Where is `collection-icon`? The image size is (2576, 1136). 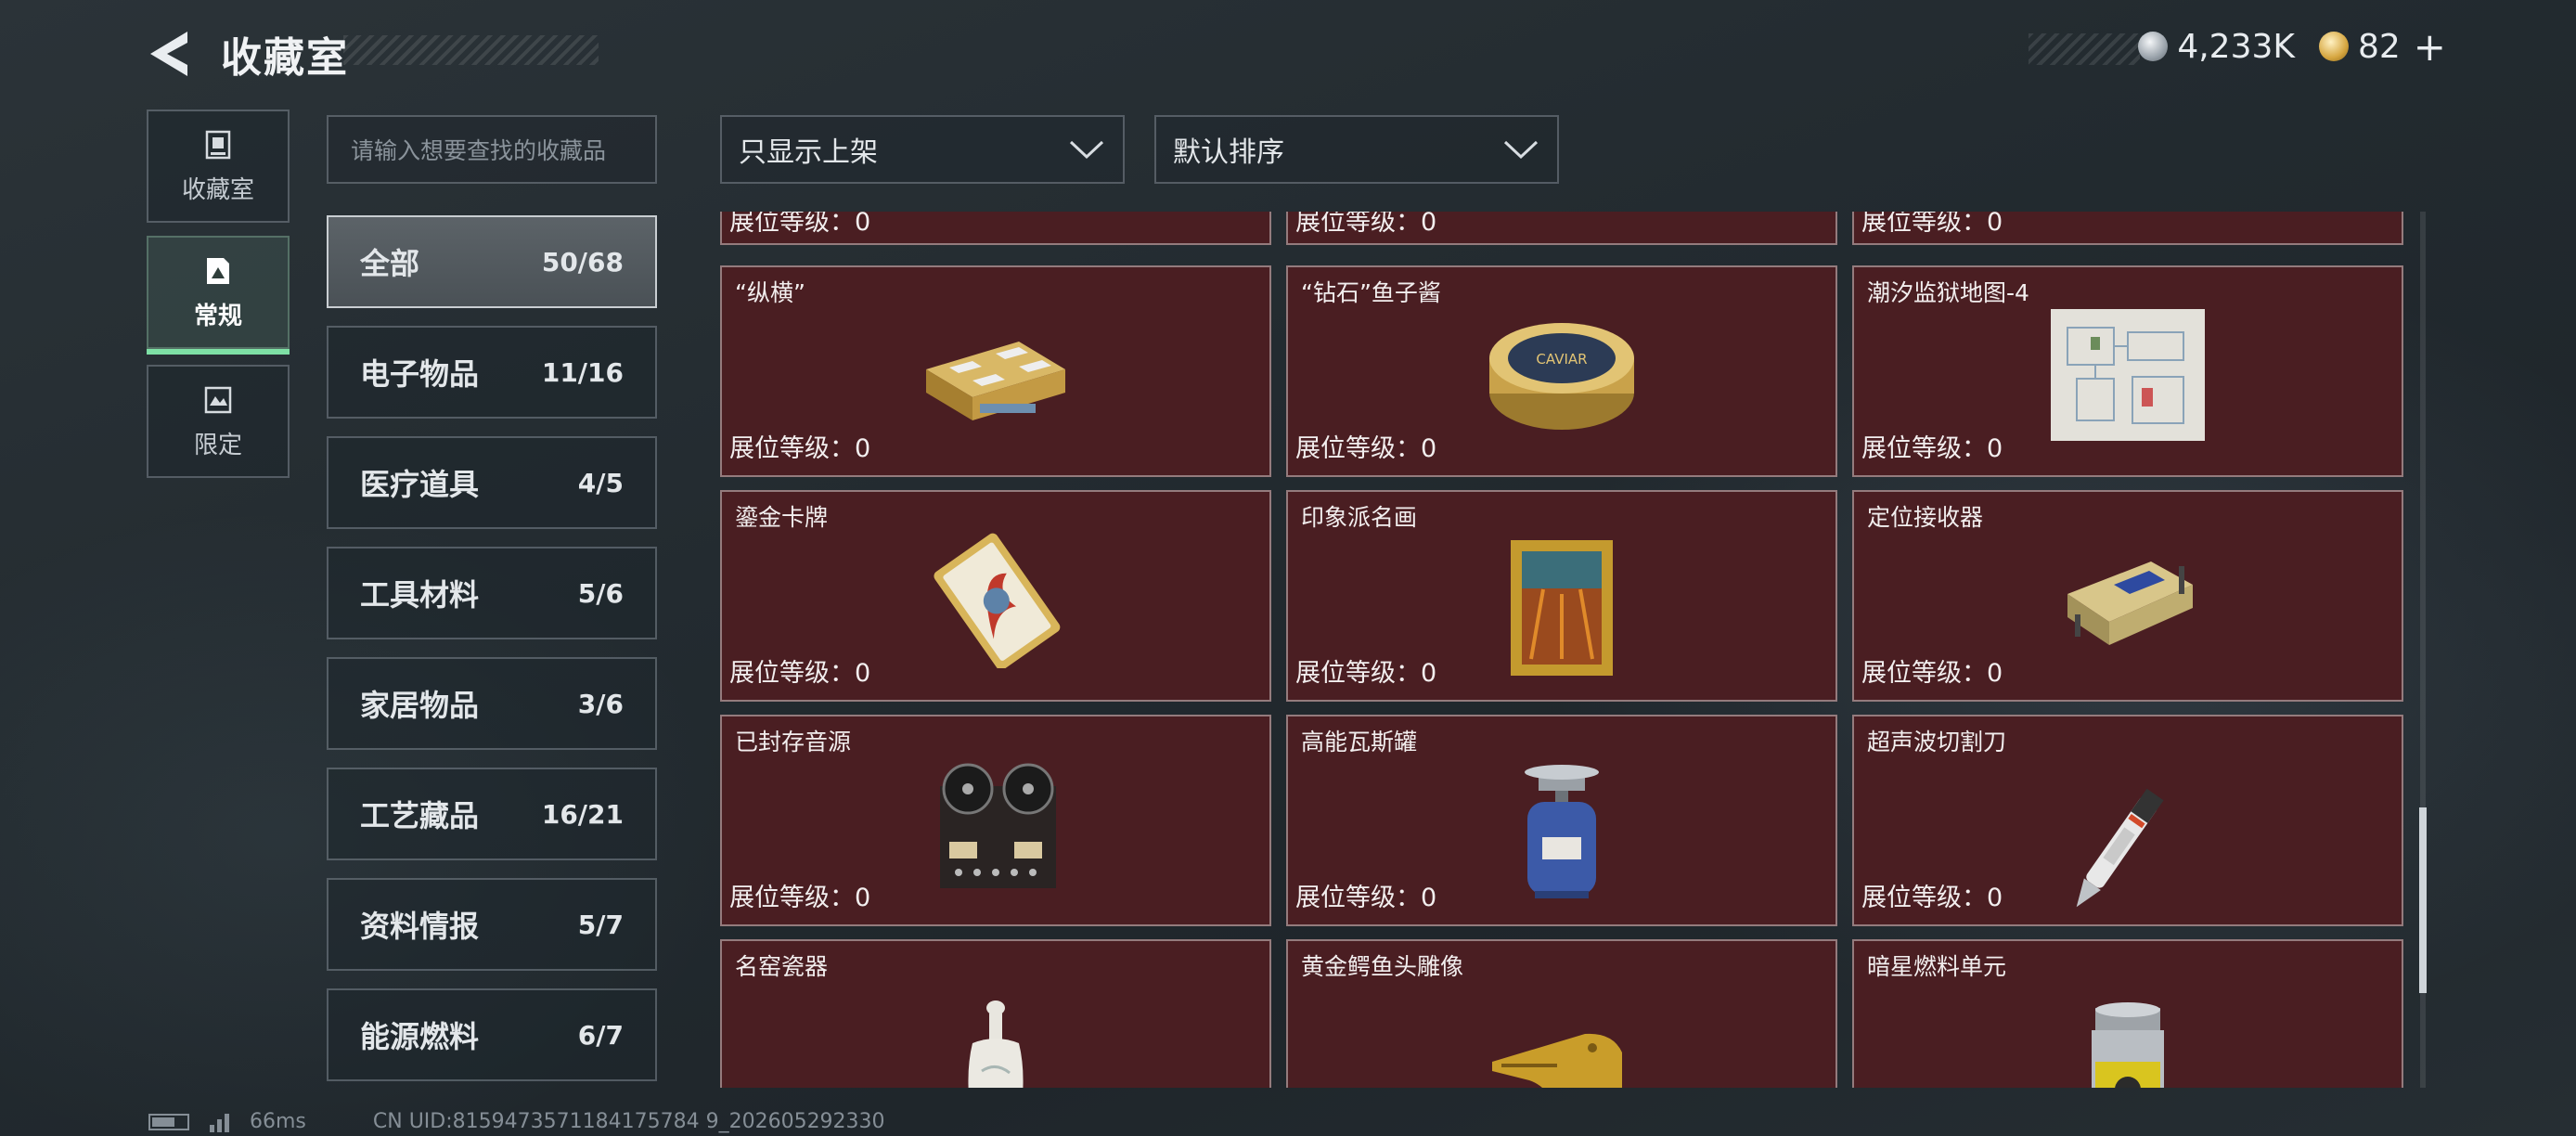 collection-icon is located at coordinates (218, 144).